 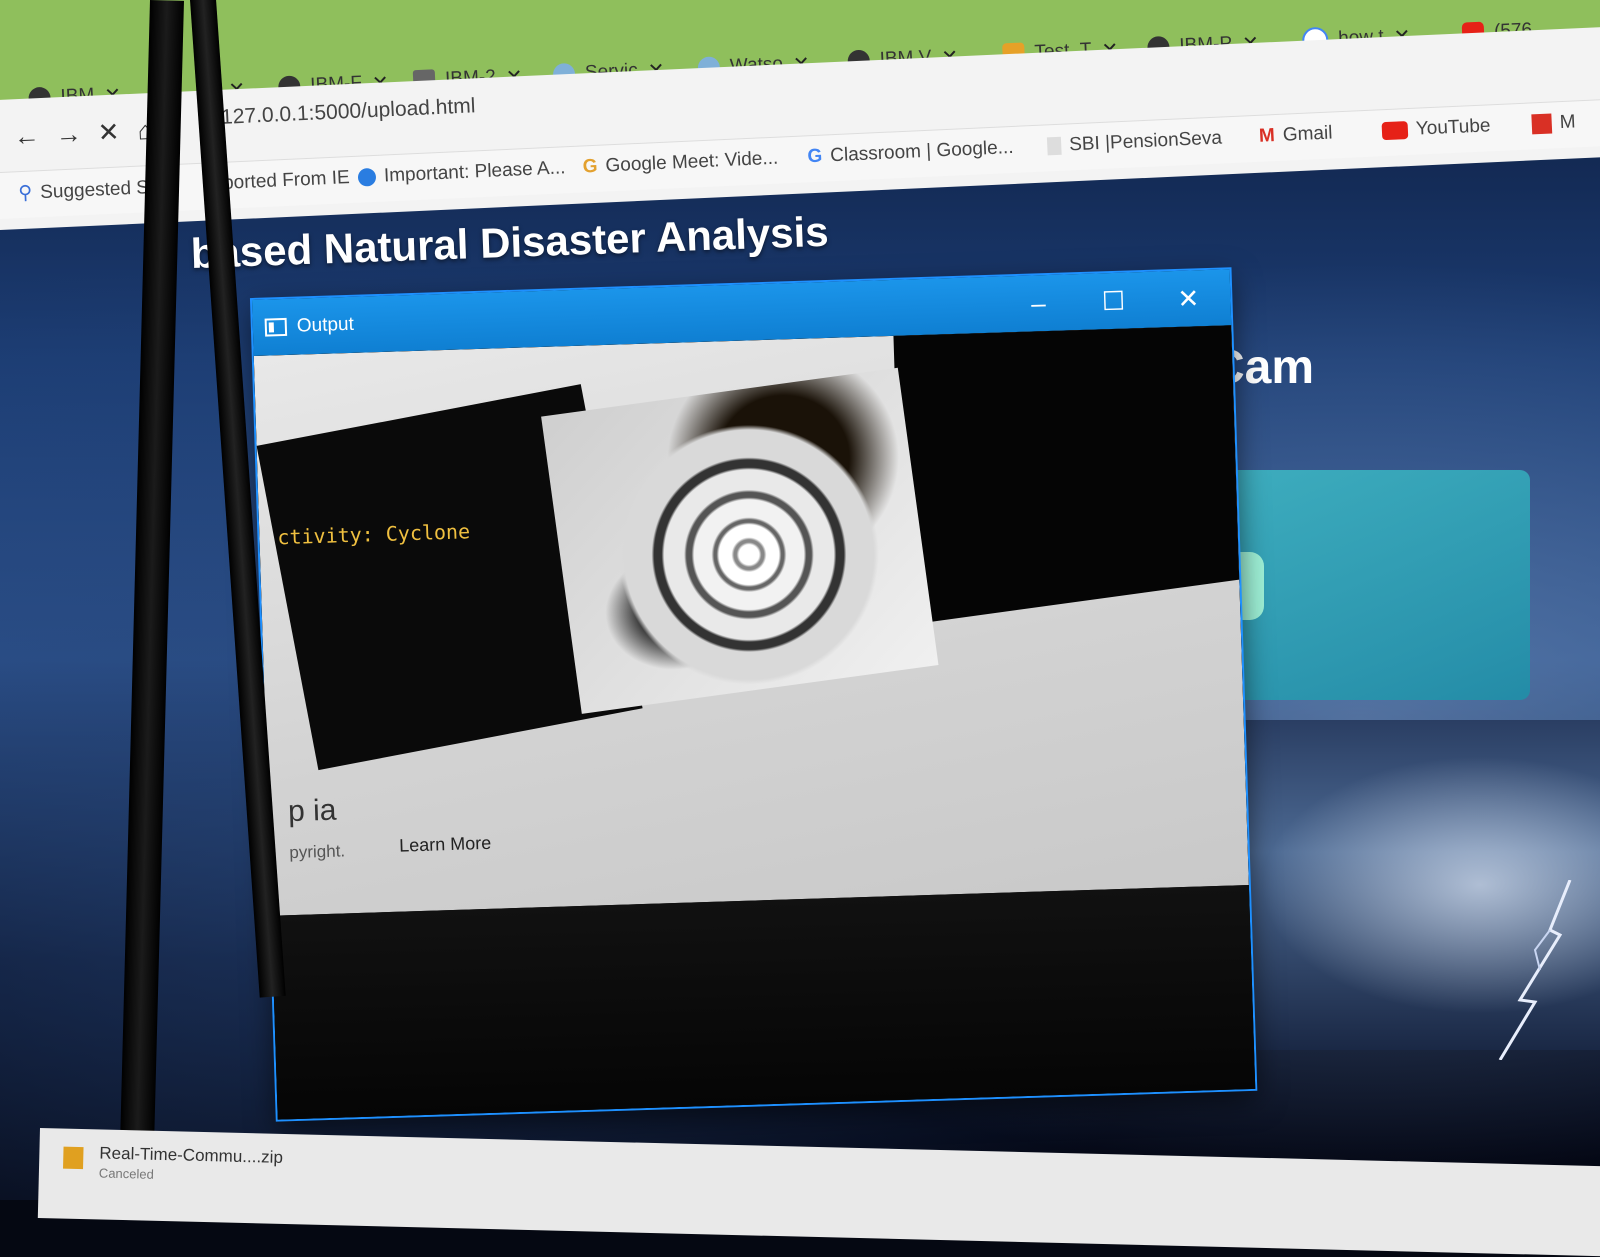 What do you see at coordinates (1395, 131) in the screenshot?
I see `youtube-icon` at bounding box center [1395, 131].